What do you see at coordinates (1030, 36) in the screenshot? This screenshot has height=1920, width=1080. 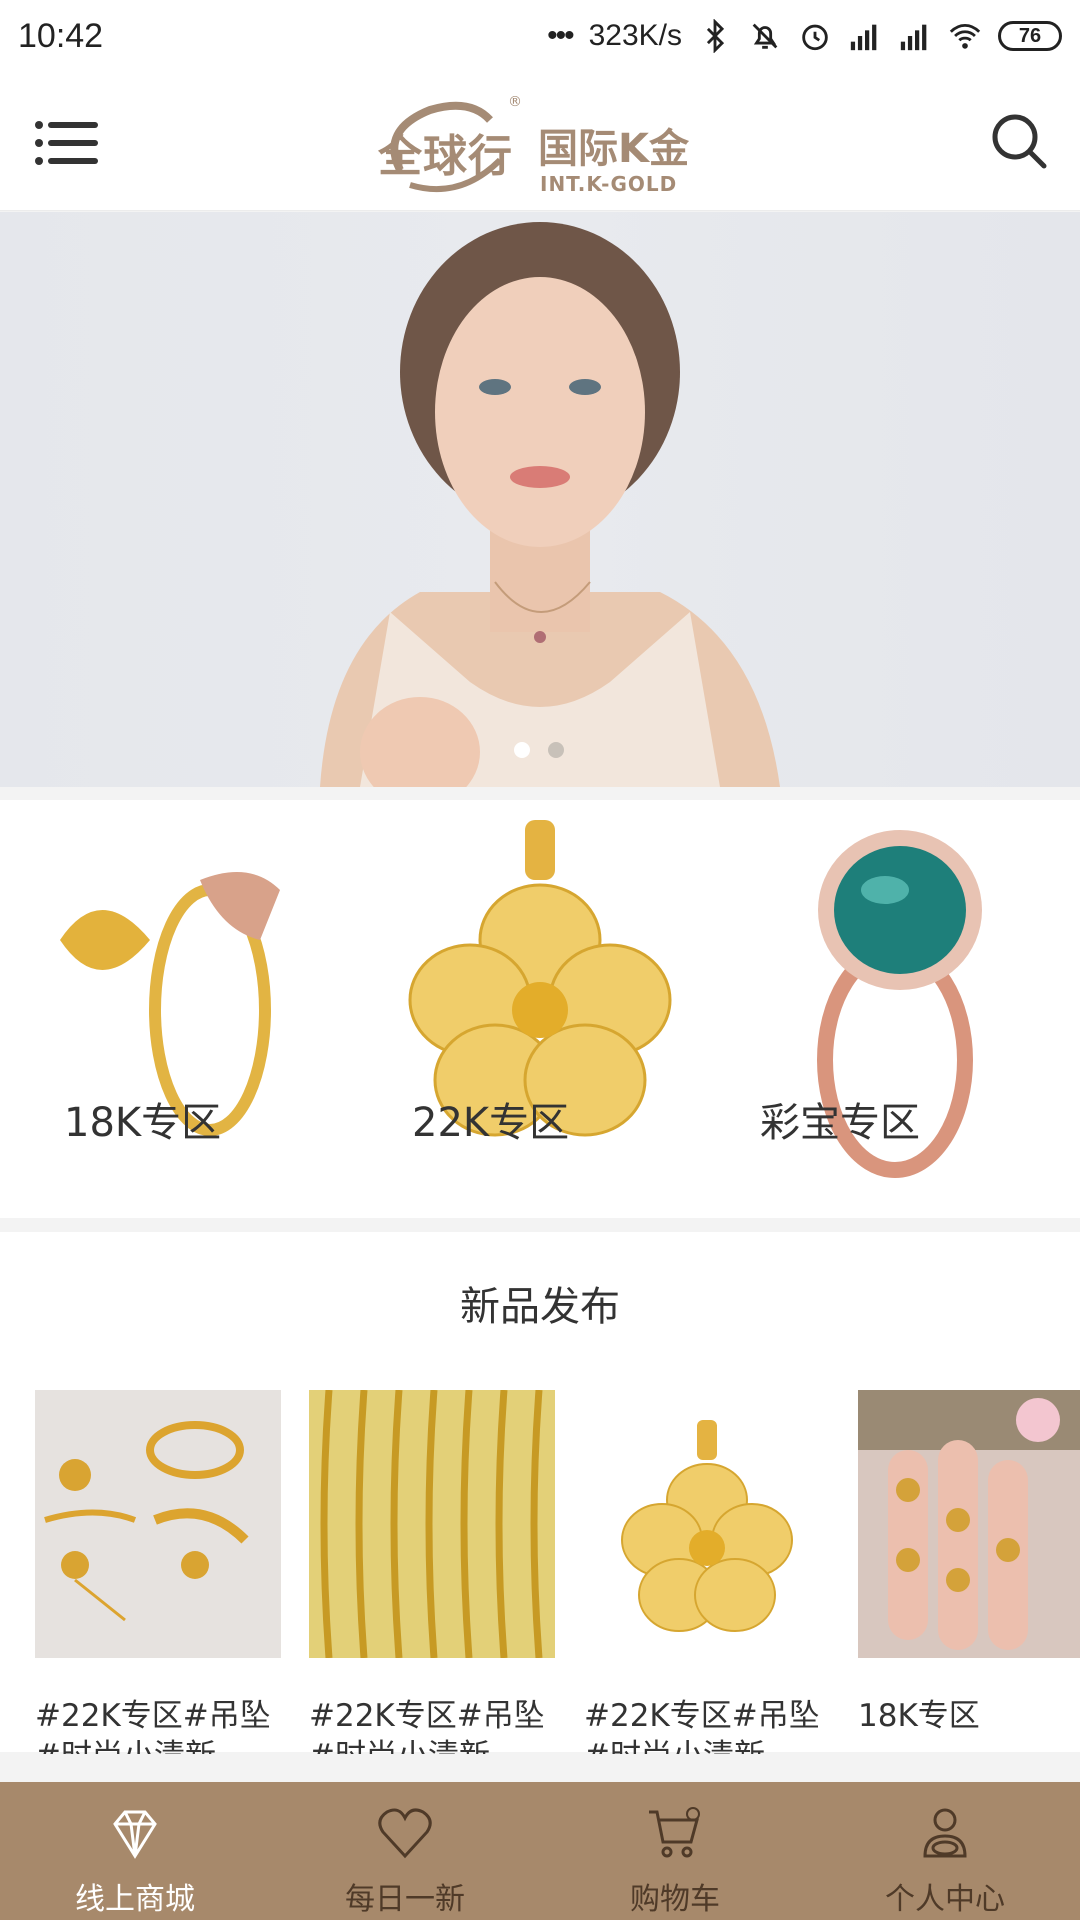 I see `battery-icon: 76` at bounding box center [1030, 36].